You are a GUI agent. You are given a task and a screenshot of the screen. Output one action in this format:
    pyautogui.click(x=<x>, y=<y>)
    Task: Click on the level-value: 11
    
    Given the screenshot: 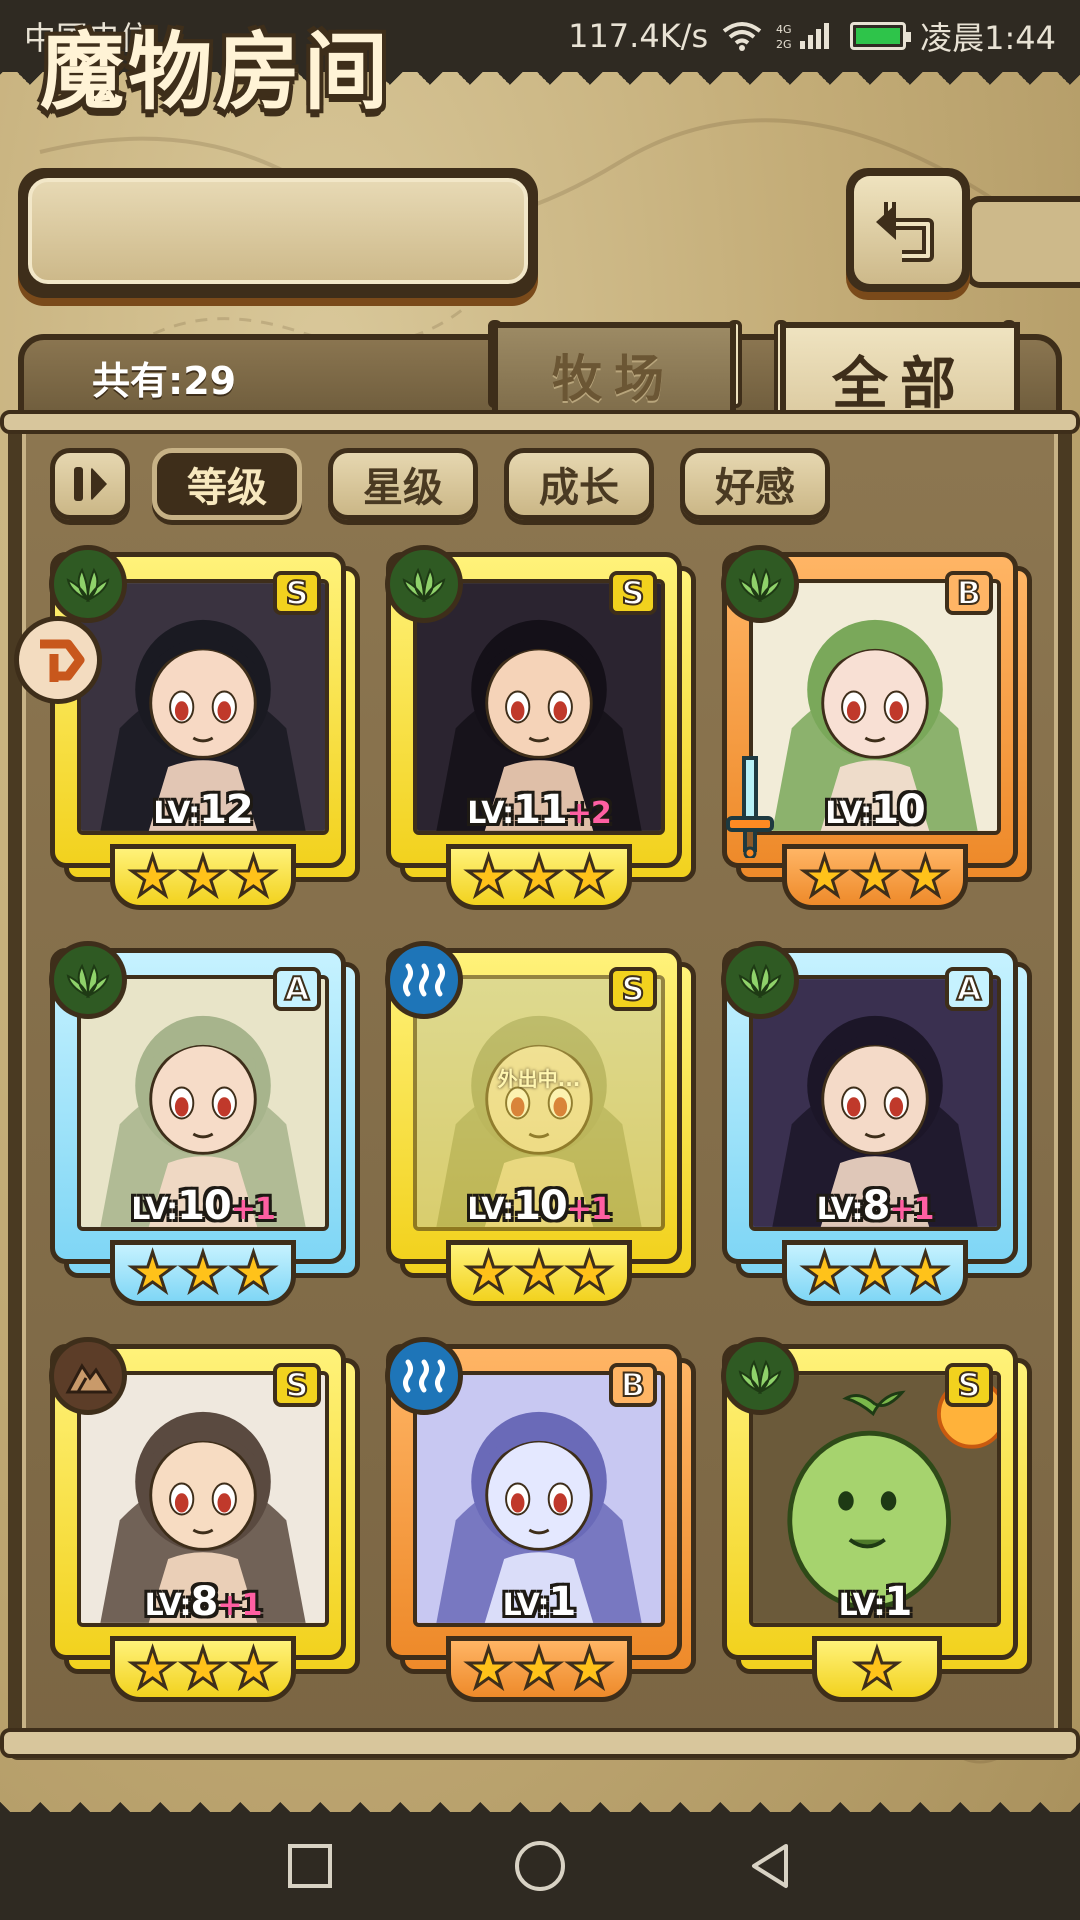 What is the action you would take?
    pyautogui.click(x=540, y=810)
    